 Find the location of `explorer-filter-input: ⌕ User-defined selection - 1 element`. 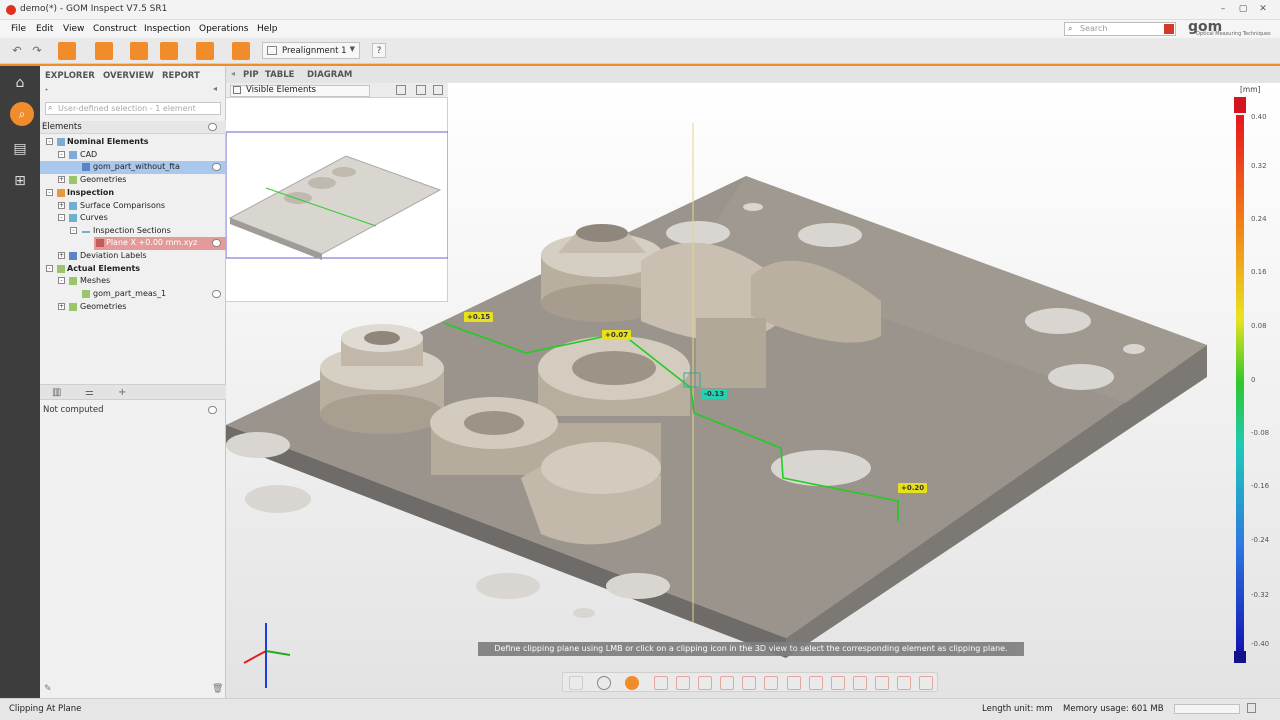

explorer-filter-input: ⌕ User-defined selection - 1 element is located at coordinates (133, 108).